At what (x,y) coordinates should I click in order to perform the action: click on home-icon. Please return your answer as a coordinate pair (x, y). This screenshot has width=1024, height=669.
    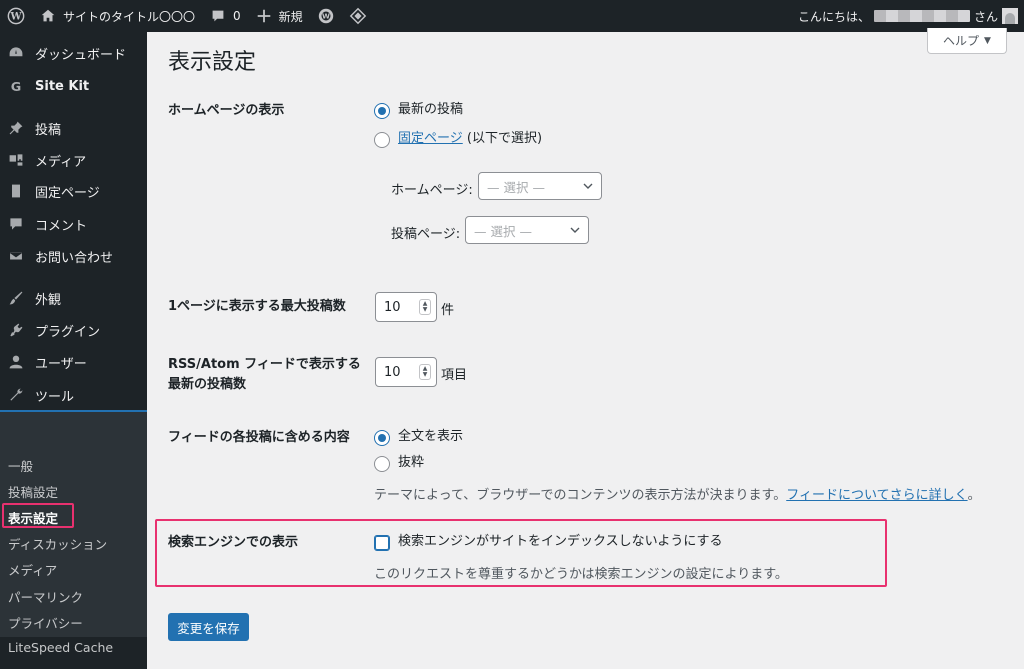
    Looking at the image, I should click on (48, 15).